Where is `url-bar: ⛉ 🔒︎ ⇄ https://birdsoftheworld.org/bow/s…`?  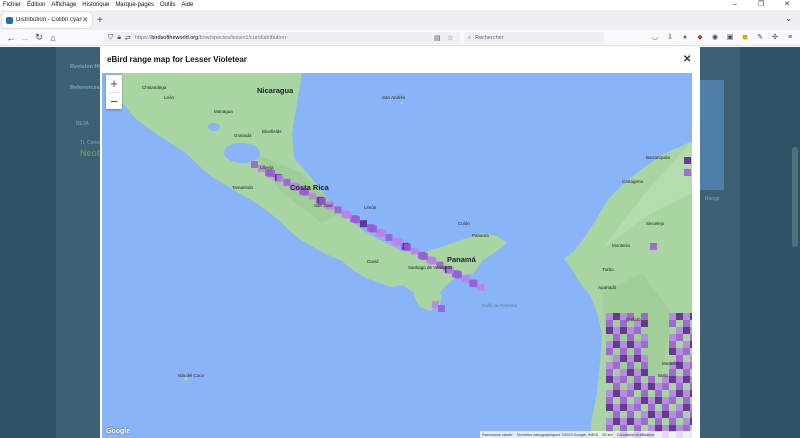 url-bar: ⛉ 🔒︎ ⇄ https://birdsoftheworld.org/bow/s… is located at coordinates (282, 38).